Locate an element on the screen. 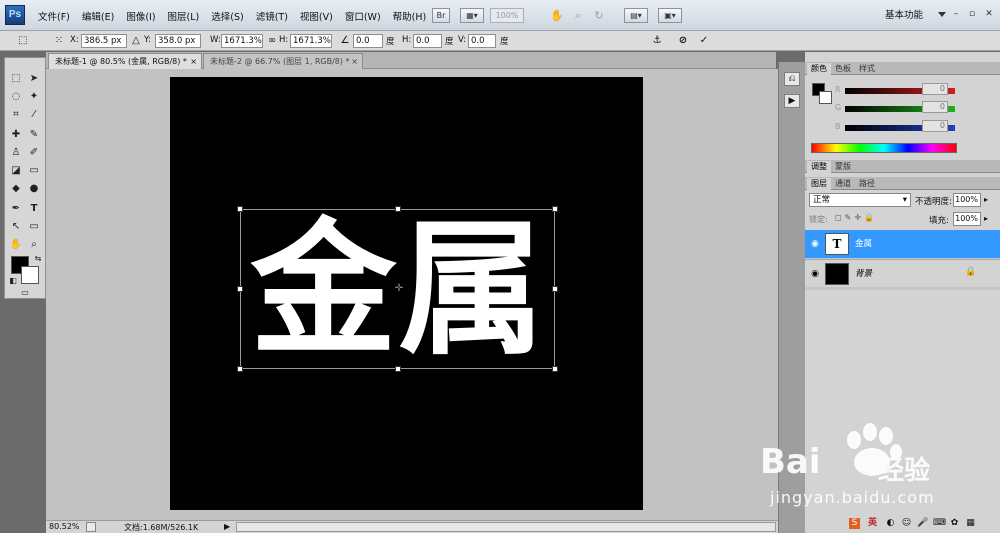  warp-icon: ⚓ is located at coordinates (657, 41).